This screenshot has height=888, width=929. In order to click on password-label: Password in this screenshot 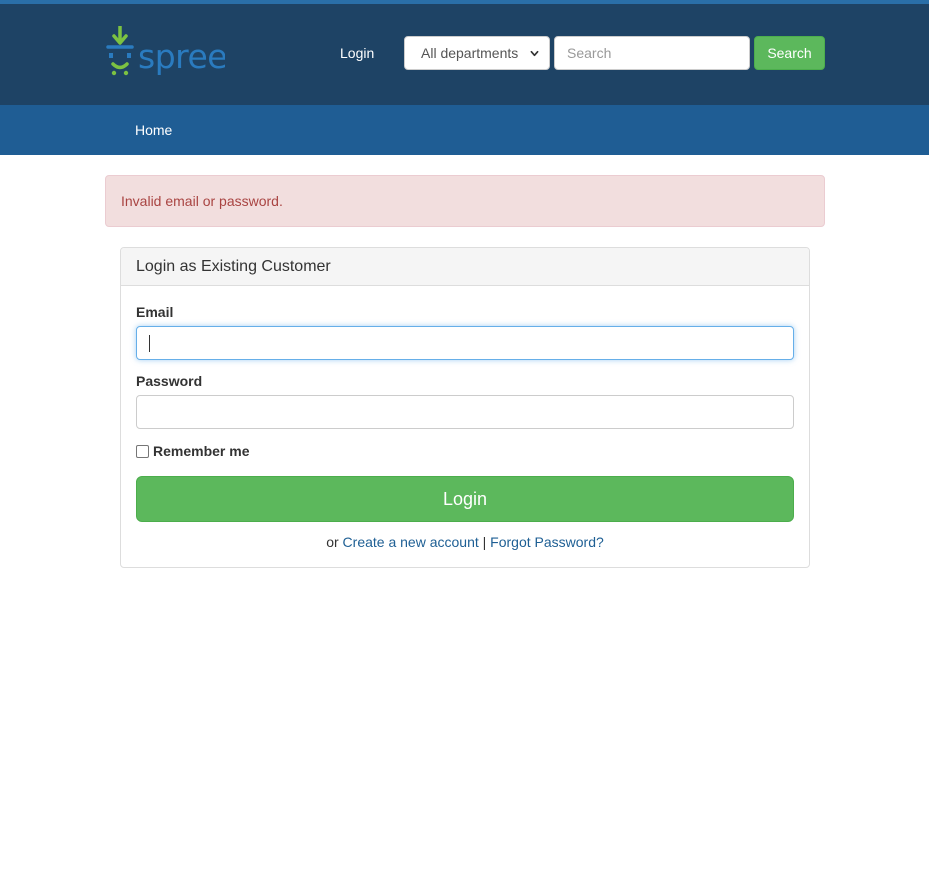, I will do `click(169, 381)`.